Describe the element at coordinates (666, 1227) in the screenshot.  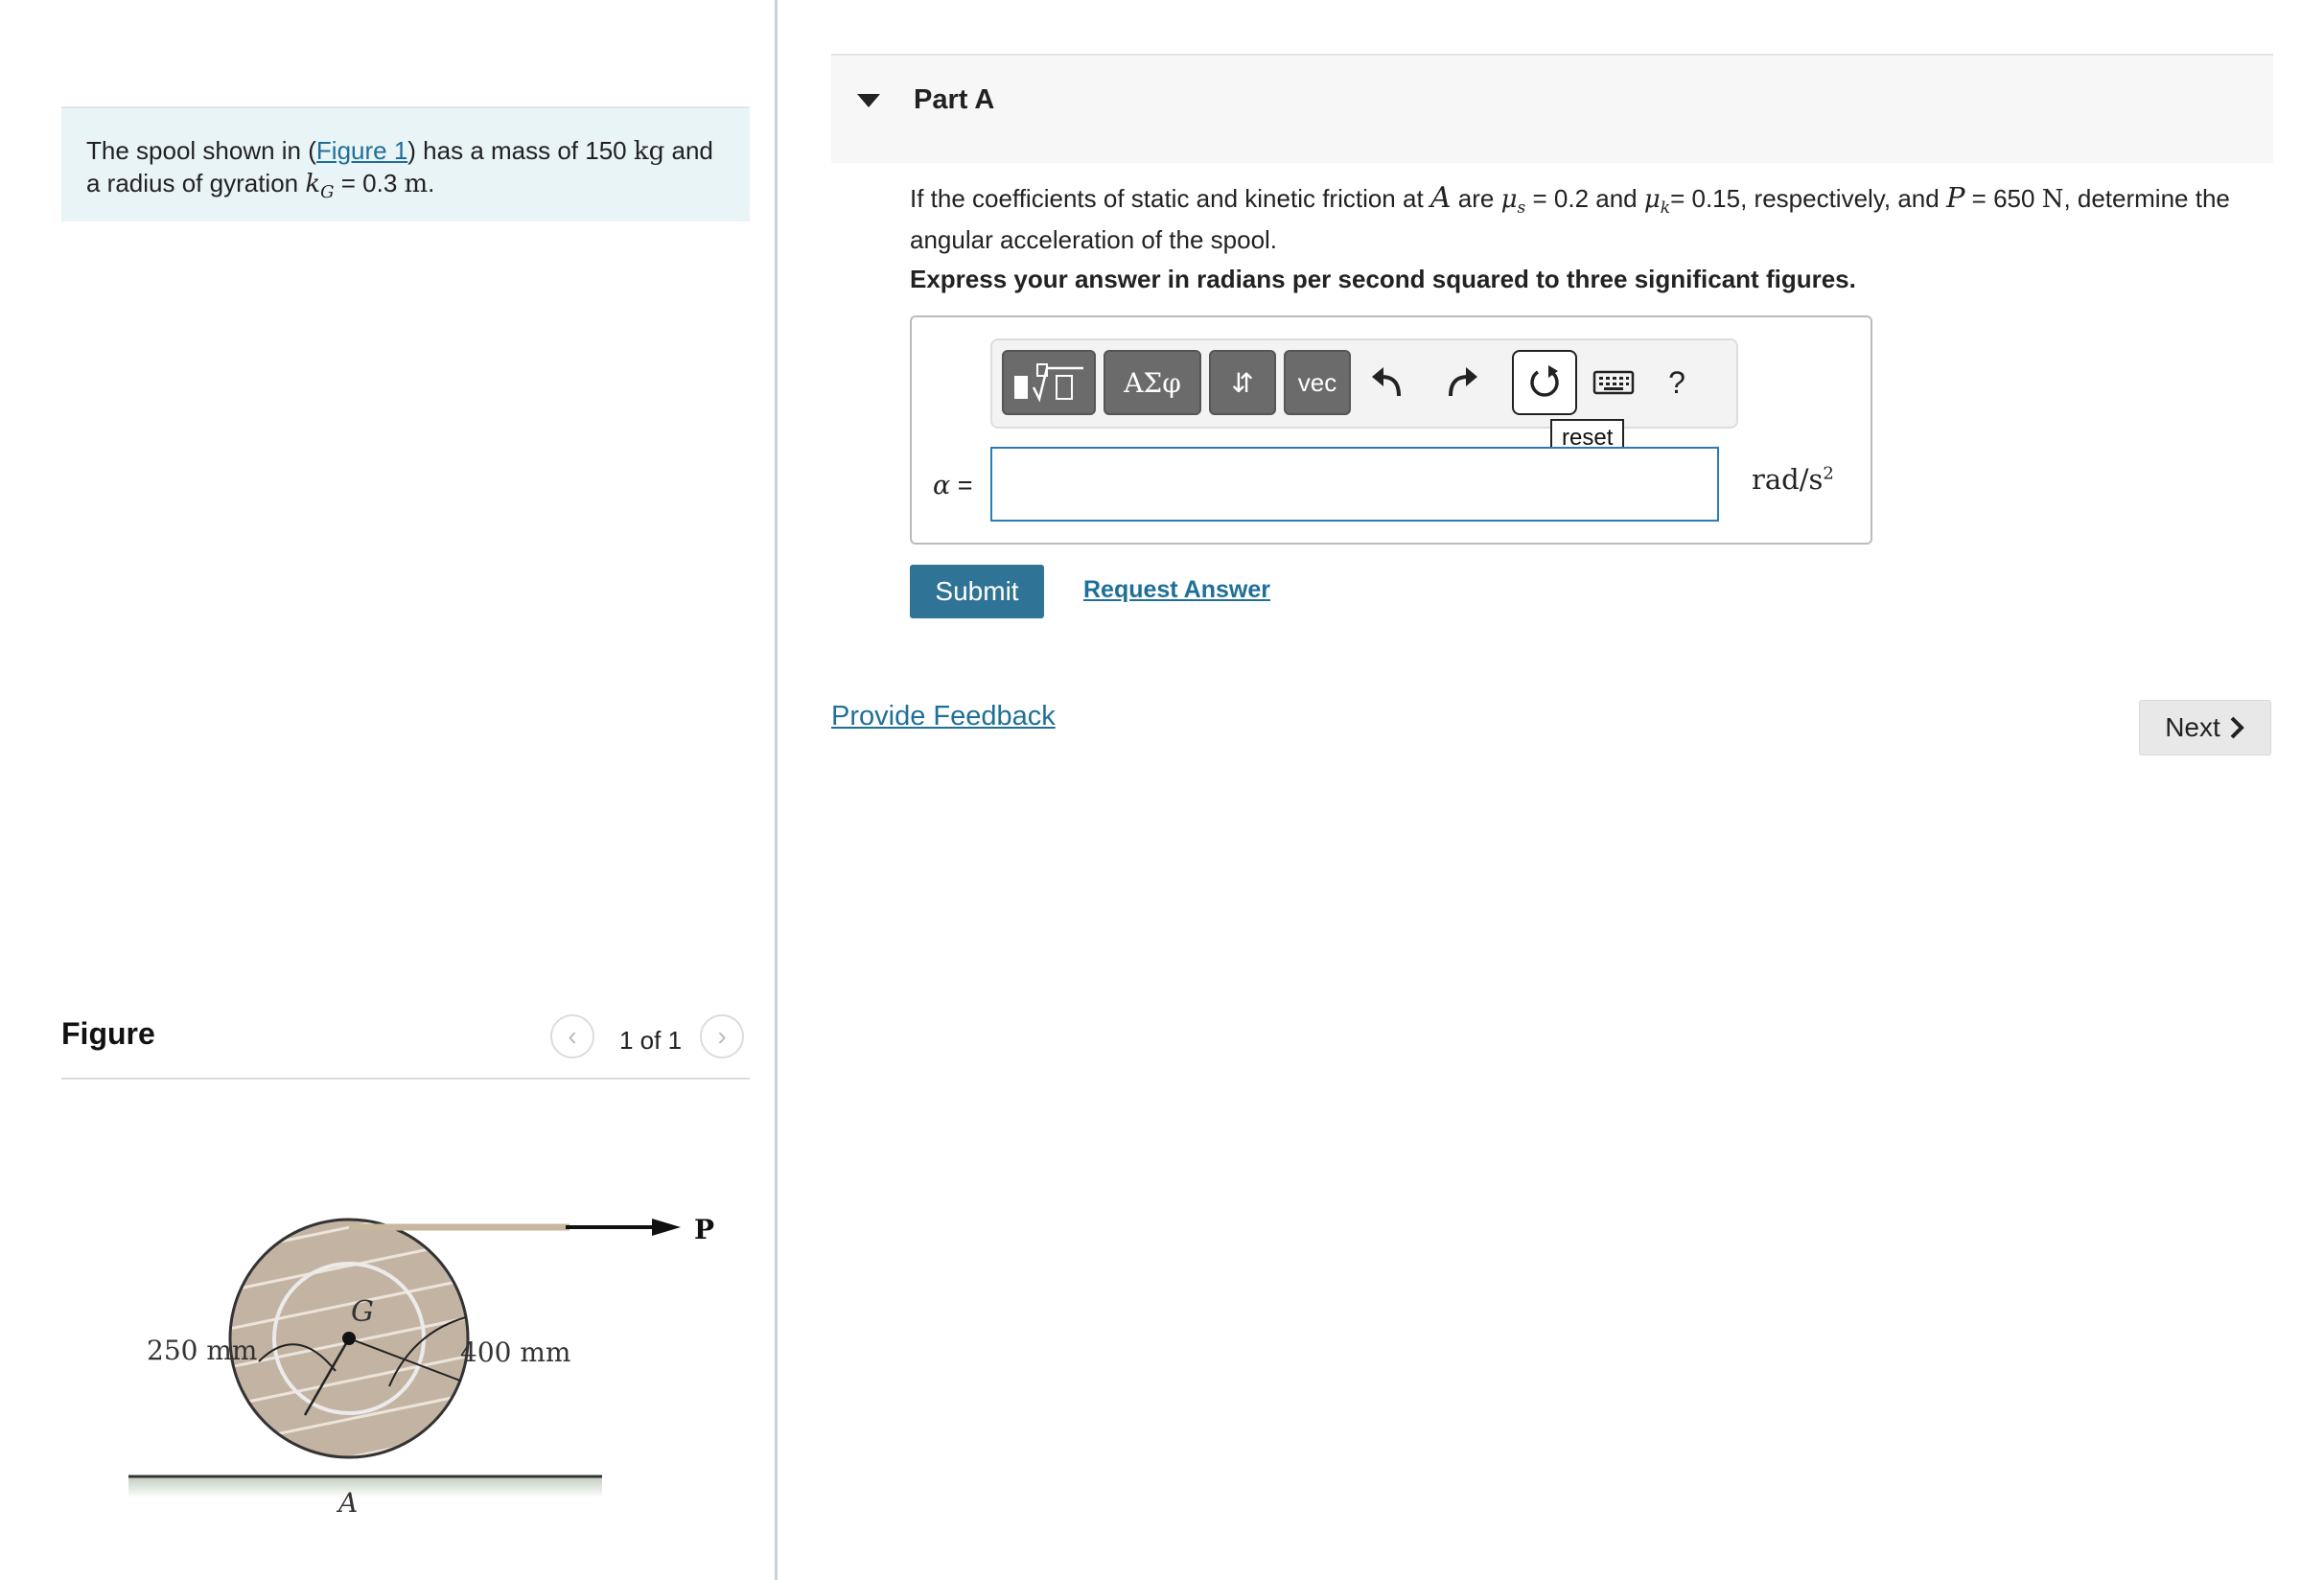
I see `force-arrowhead` at that location.